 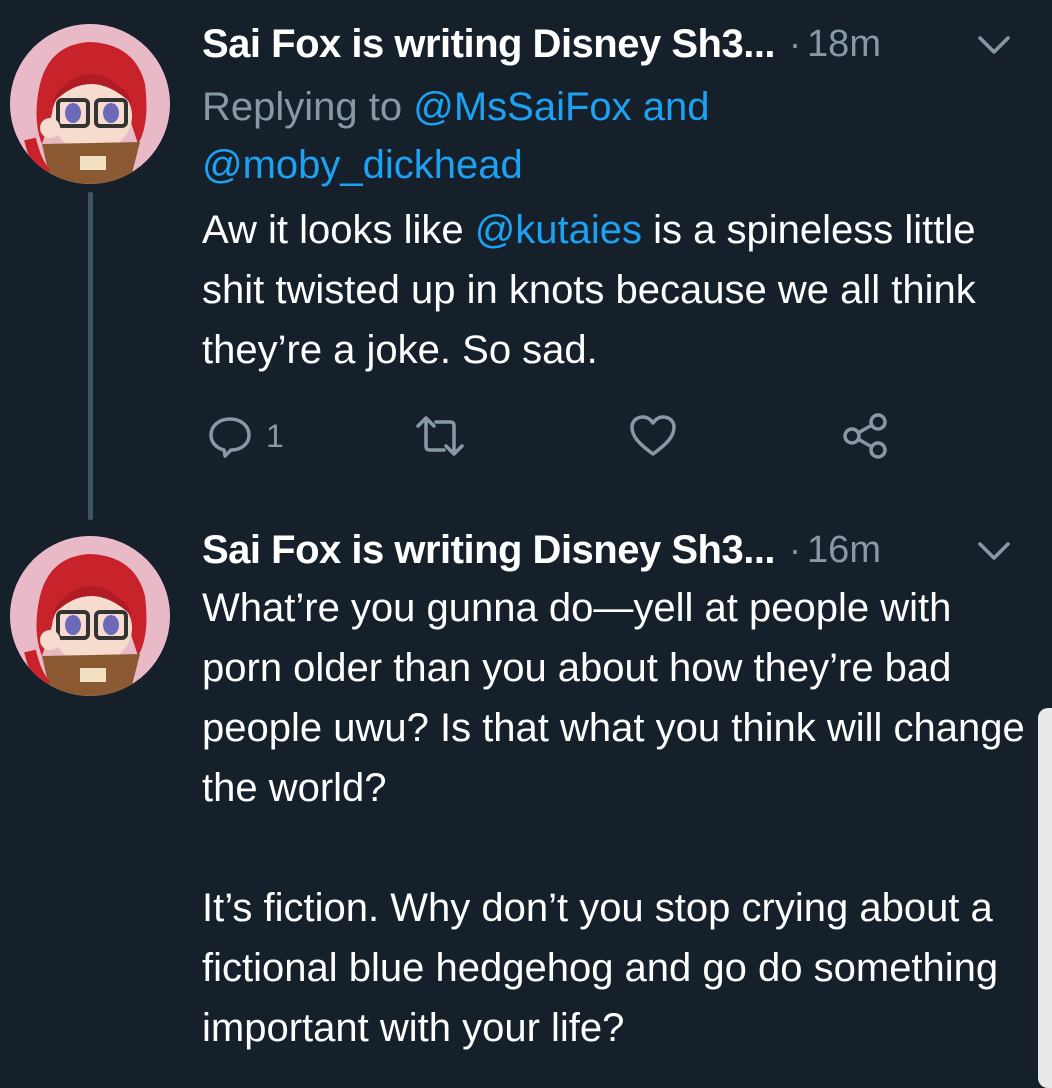 I want to click on reply-icon, so click(x=230, y=437).